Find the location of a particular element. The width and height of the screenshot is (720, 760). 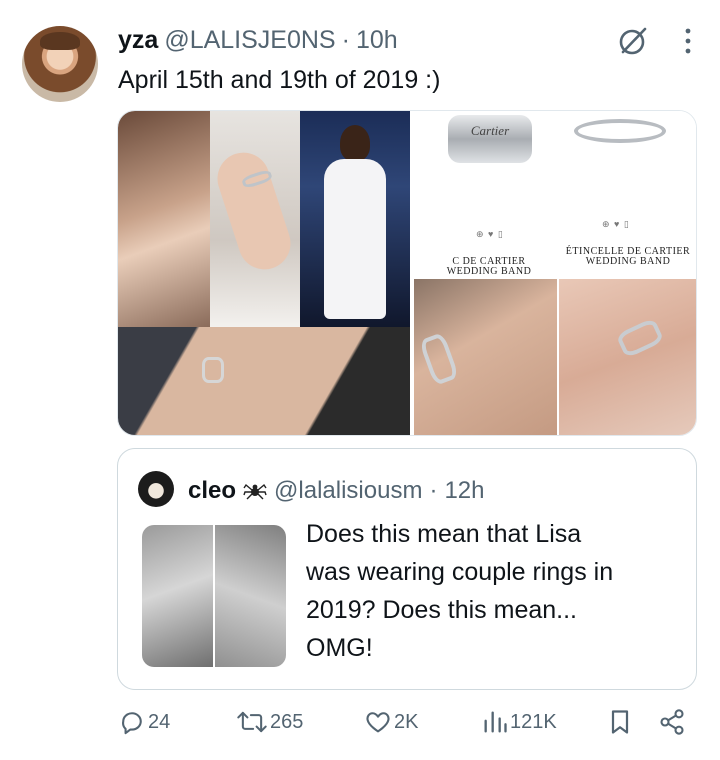

grok-icon is located at coordinates (633, 41).